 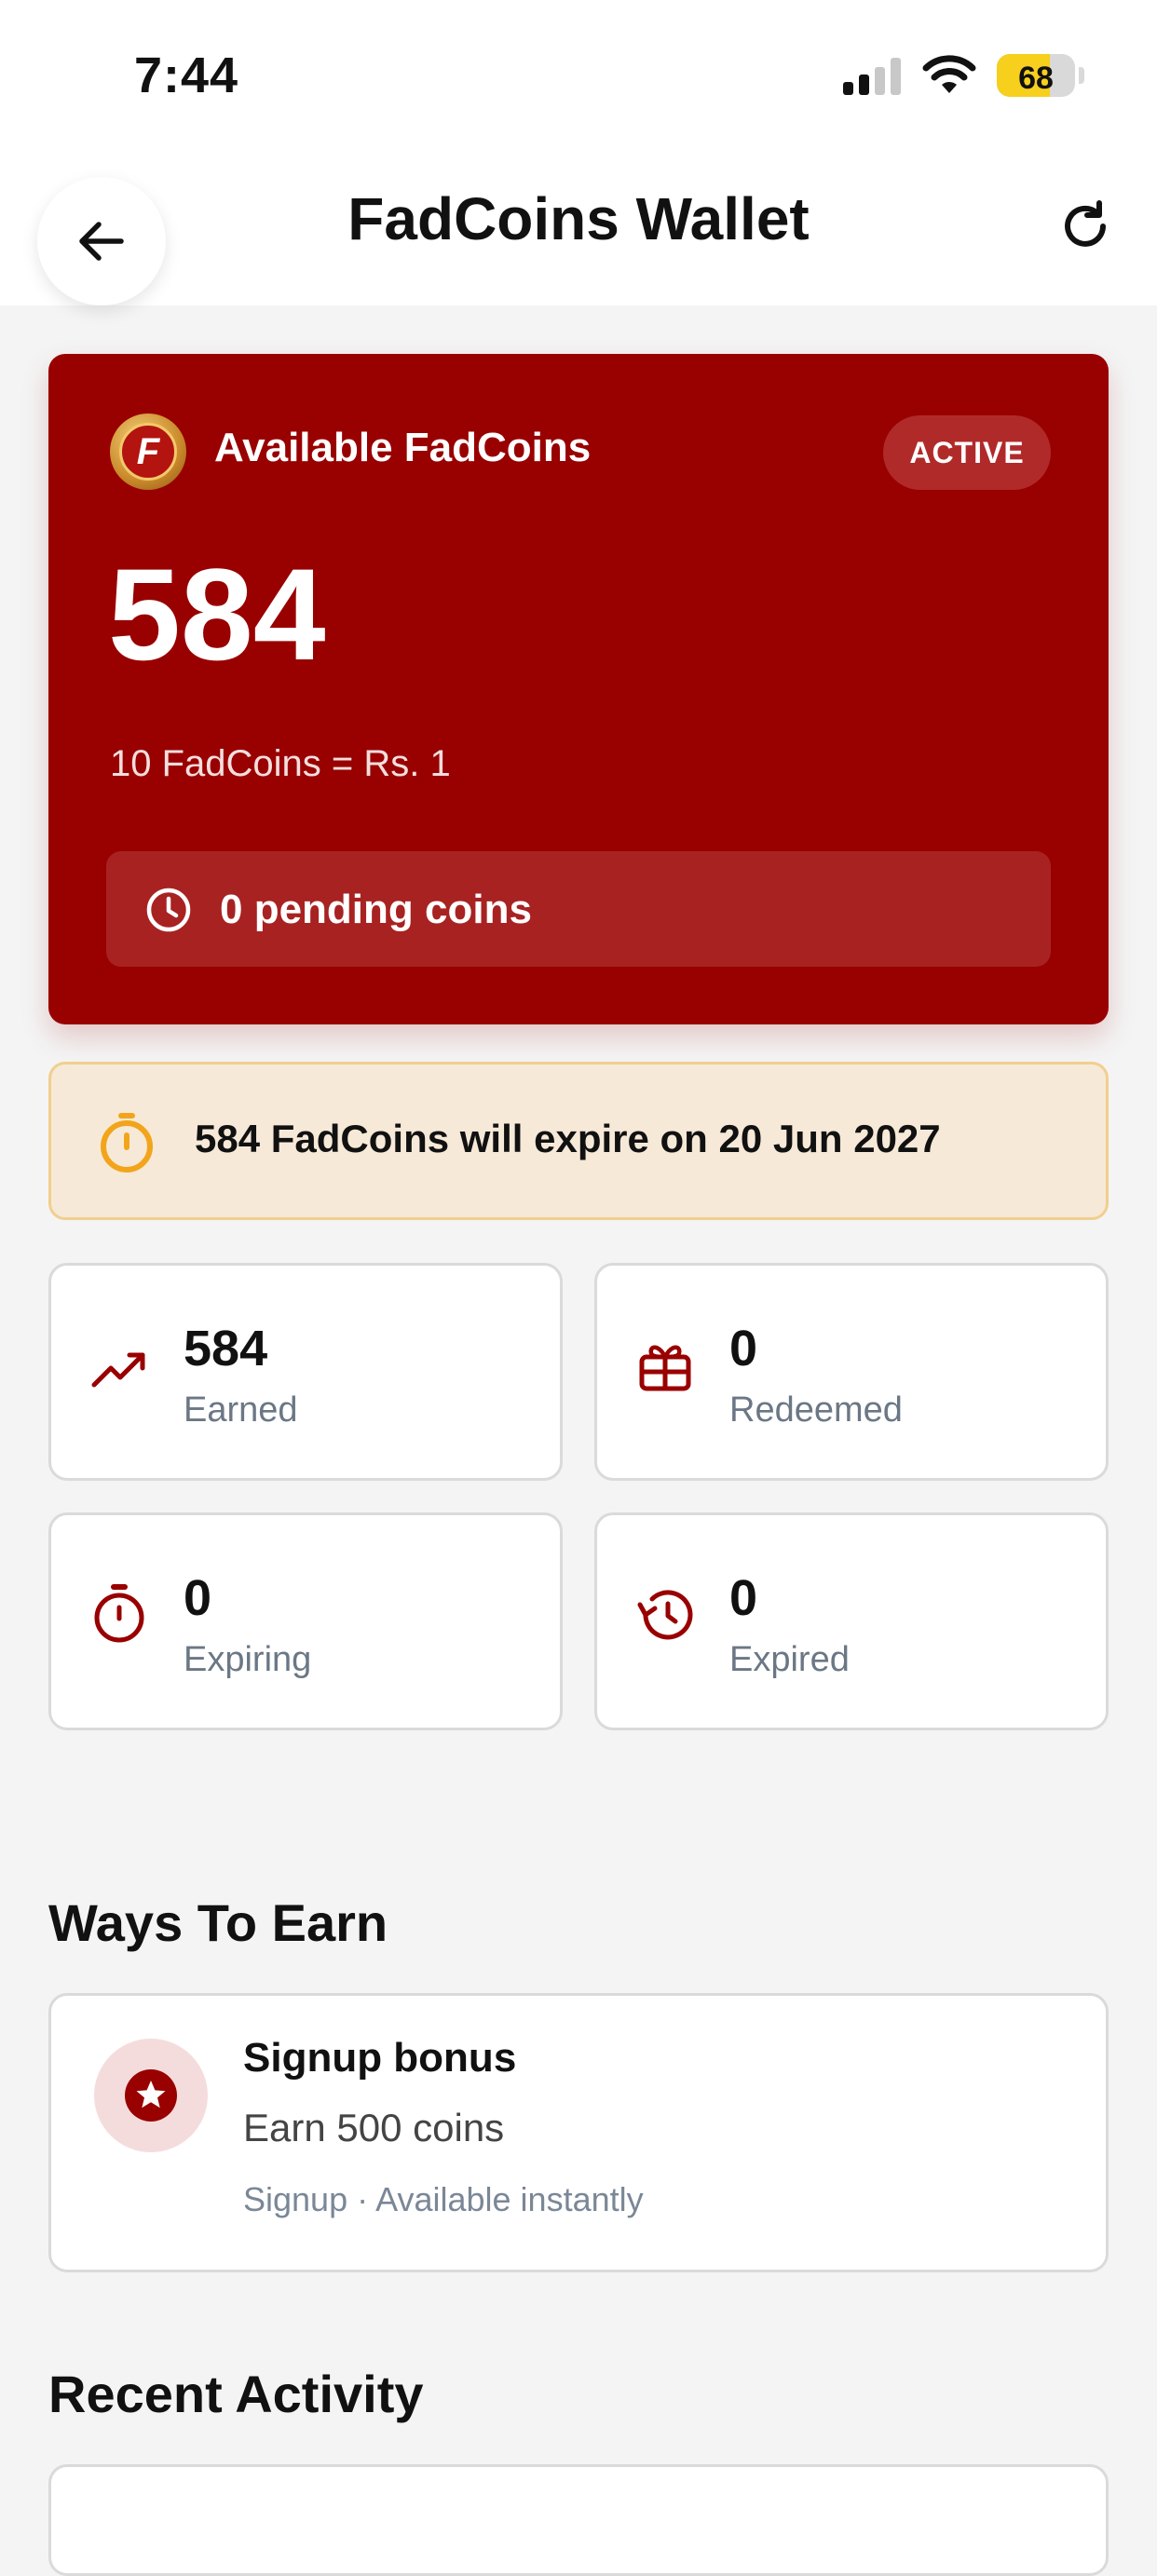 I want to click on battery-tip, so click(x=1081, y=75).